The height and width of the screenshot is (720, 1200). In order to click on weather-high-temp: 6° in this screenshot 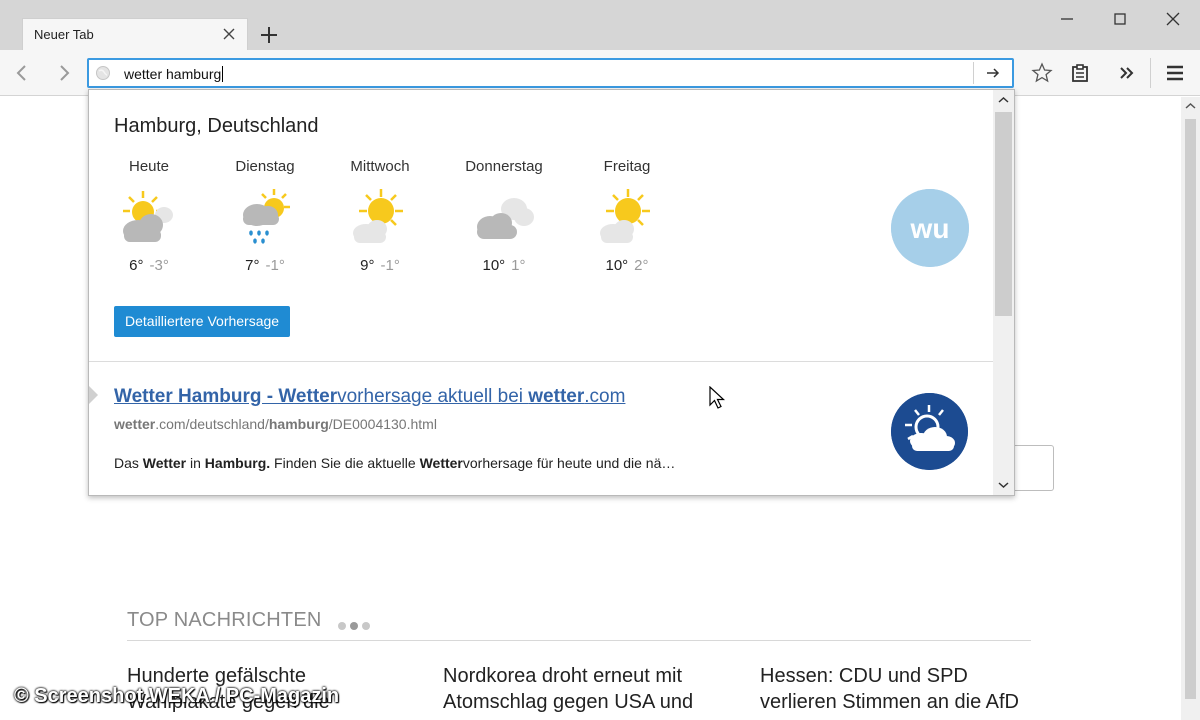, I will do `click(136, 265)`.